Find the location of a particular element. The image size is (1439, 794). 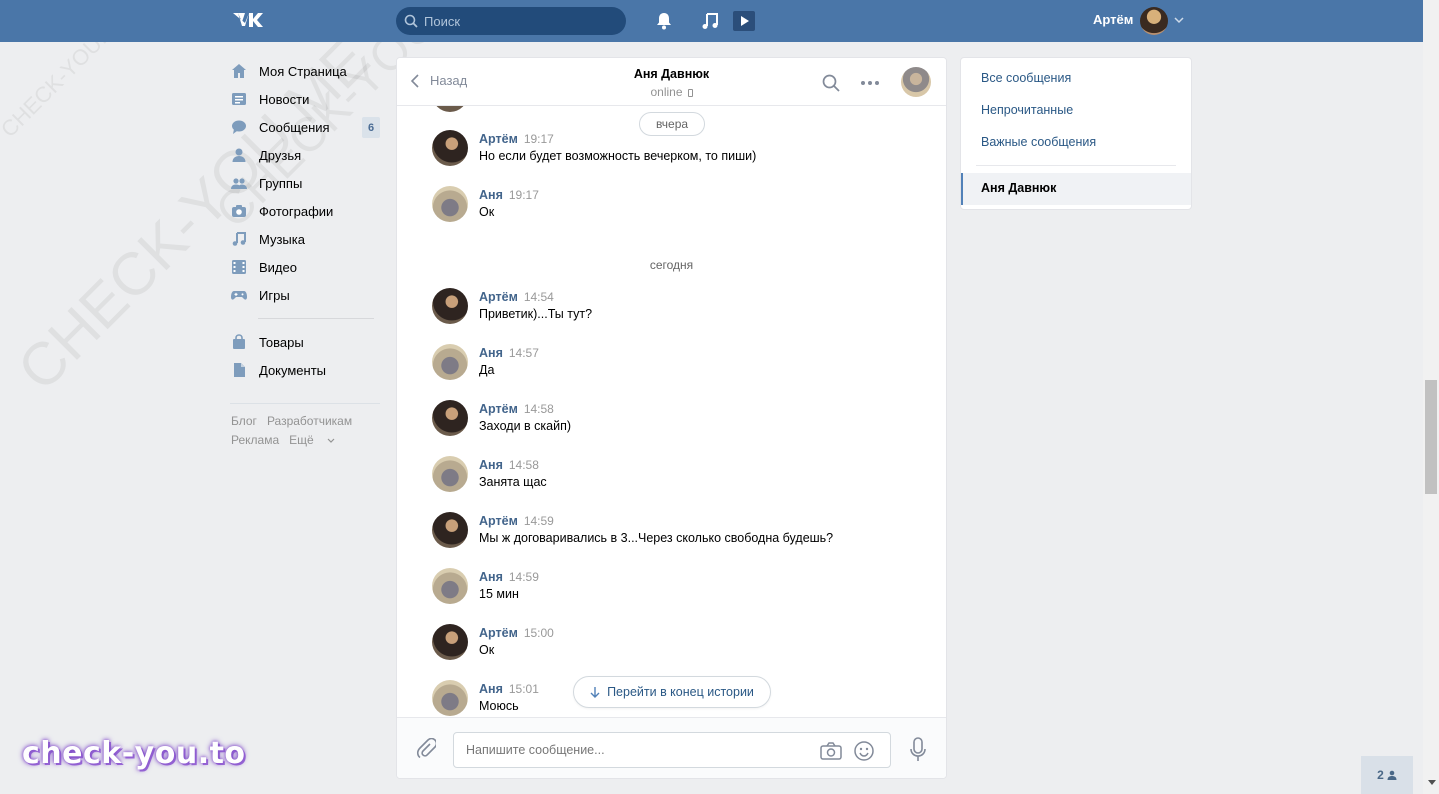

sidebar-item-label: Видео is located at coordinates (278, 267).